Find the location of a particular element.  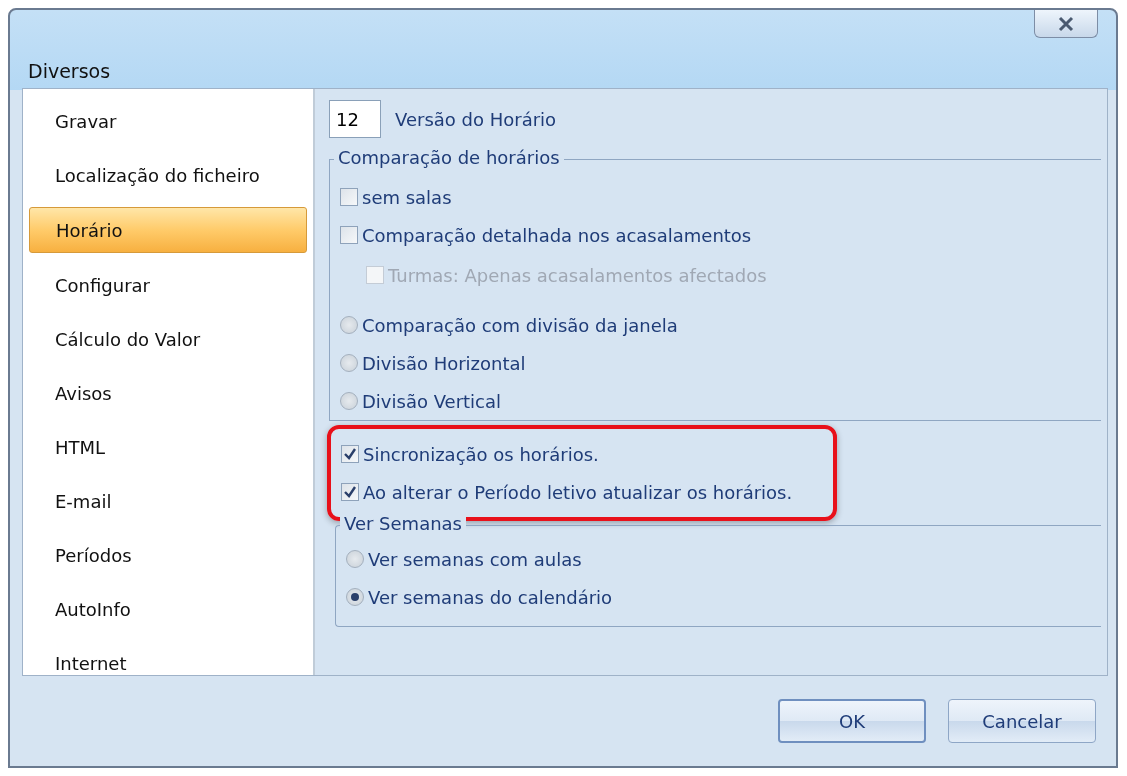

checkbox-label: Sincronização os horários. is located at coordinates (481, 454).